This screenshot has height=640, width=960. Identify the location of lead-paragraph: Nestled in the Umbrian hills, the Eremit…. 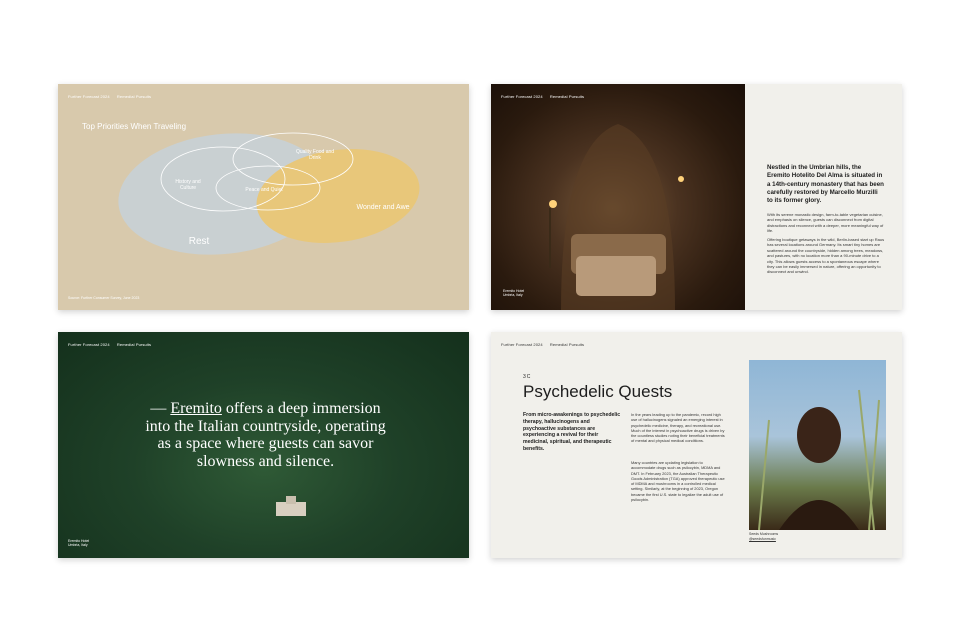
(825, 184).